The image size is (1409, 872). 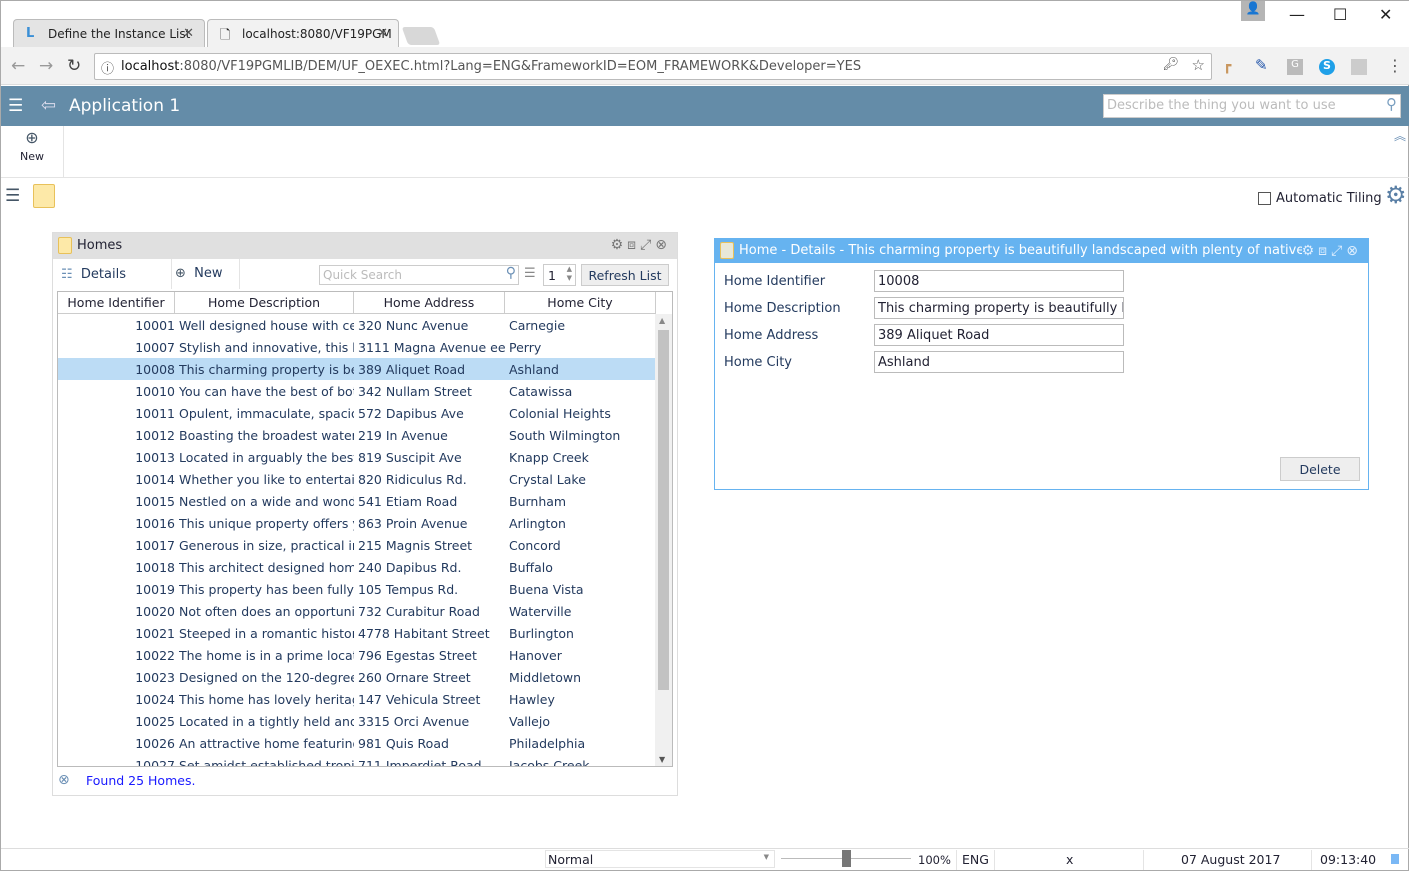 I want to click on automatic-tiling-checkbox, so click(x=1264, y=198).